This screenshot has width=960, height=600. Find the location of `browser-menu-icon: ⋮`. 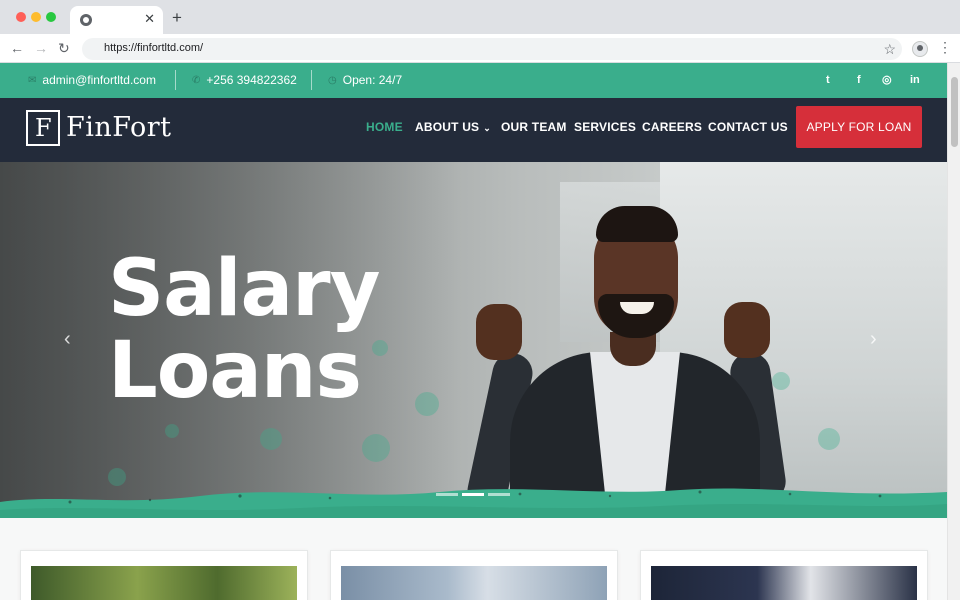

browser-menu-icon: ⋮ is located at coordinates (945, 47).